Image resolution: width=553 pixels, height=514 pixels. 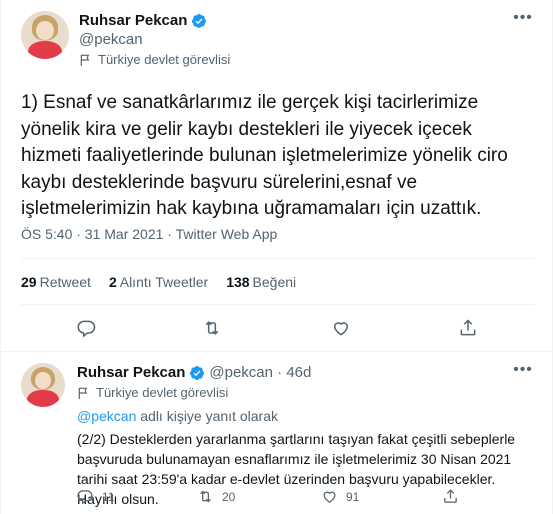 What do you see at coordinates (95, 496) in the screenshot?
I see `reply-button: 11` at bounding box center [95, 496].